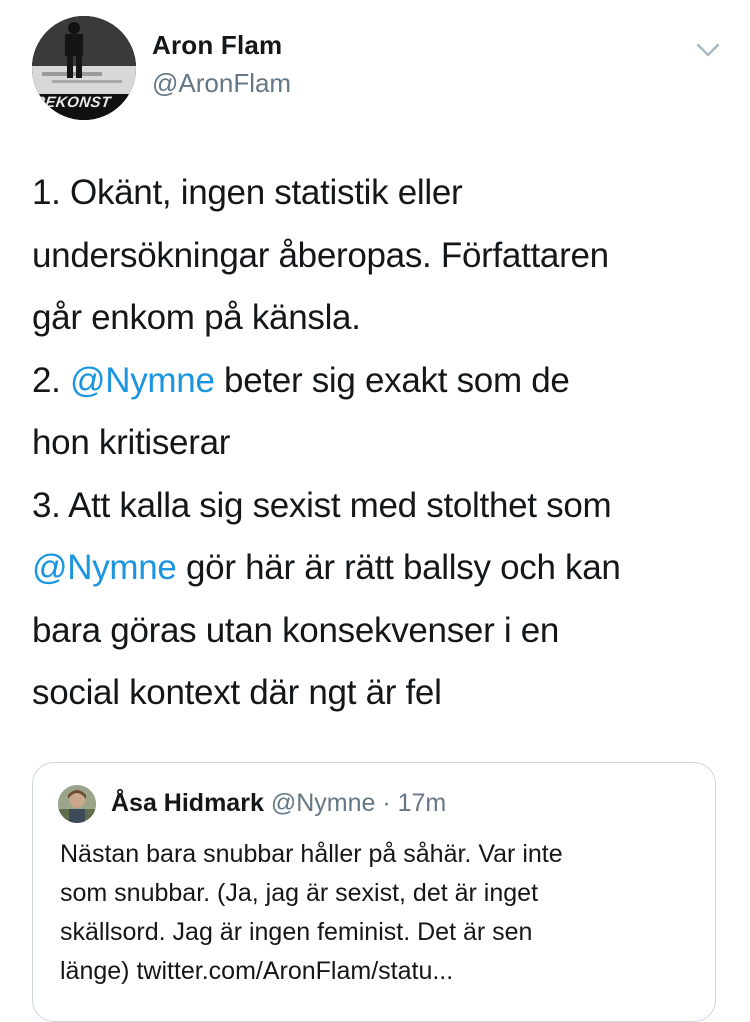 Image resolution: width=750 pixels, height=1022 pixels. Describe the element at coordinates (382, 318) in the screenshot. I see `tweet-text-line: går enkom på känsla.` at that location.